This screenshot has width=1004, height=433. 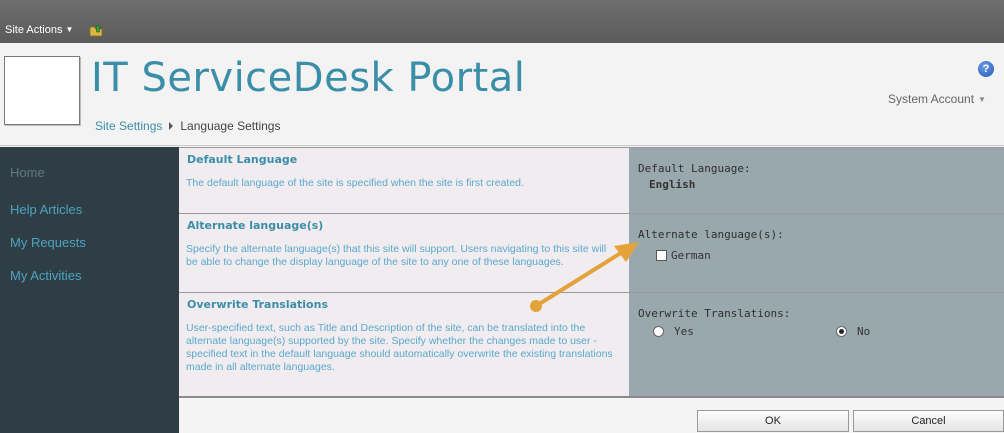 I want to click on section-title: Alternate language(s), so click(x=255, y=225).